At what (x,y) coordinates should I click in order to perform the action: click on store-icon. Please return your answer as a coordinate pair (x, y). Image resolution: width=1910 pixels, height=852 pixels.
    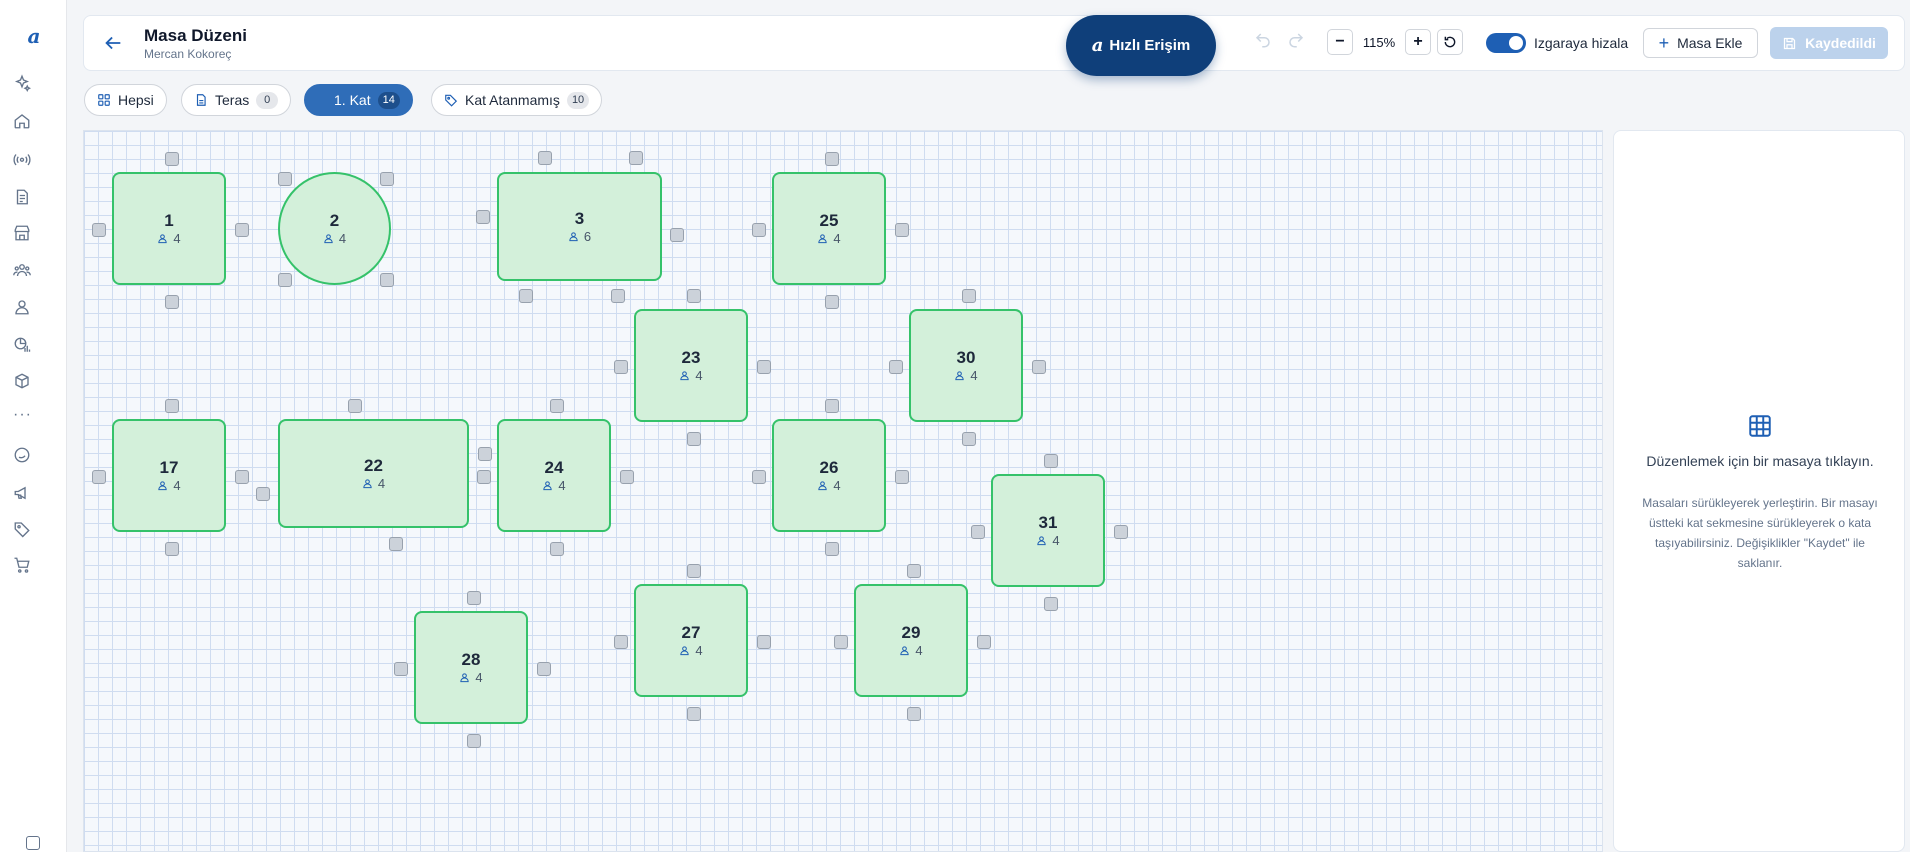
    Looking at the image, I should click on (22, 233).